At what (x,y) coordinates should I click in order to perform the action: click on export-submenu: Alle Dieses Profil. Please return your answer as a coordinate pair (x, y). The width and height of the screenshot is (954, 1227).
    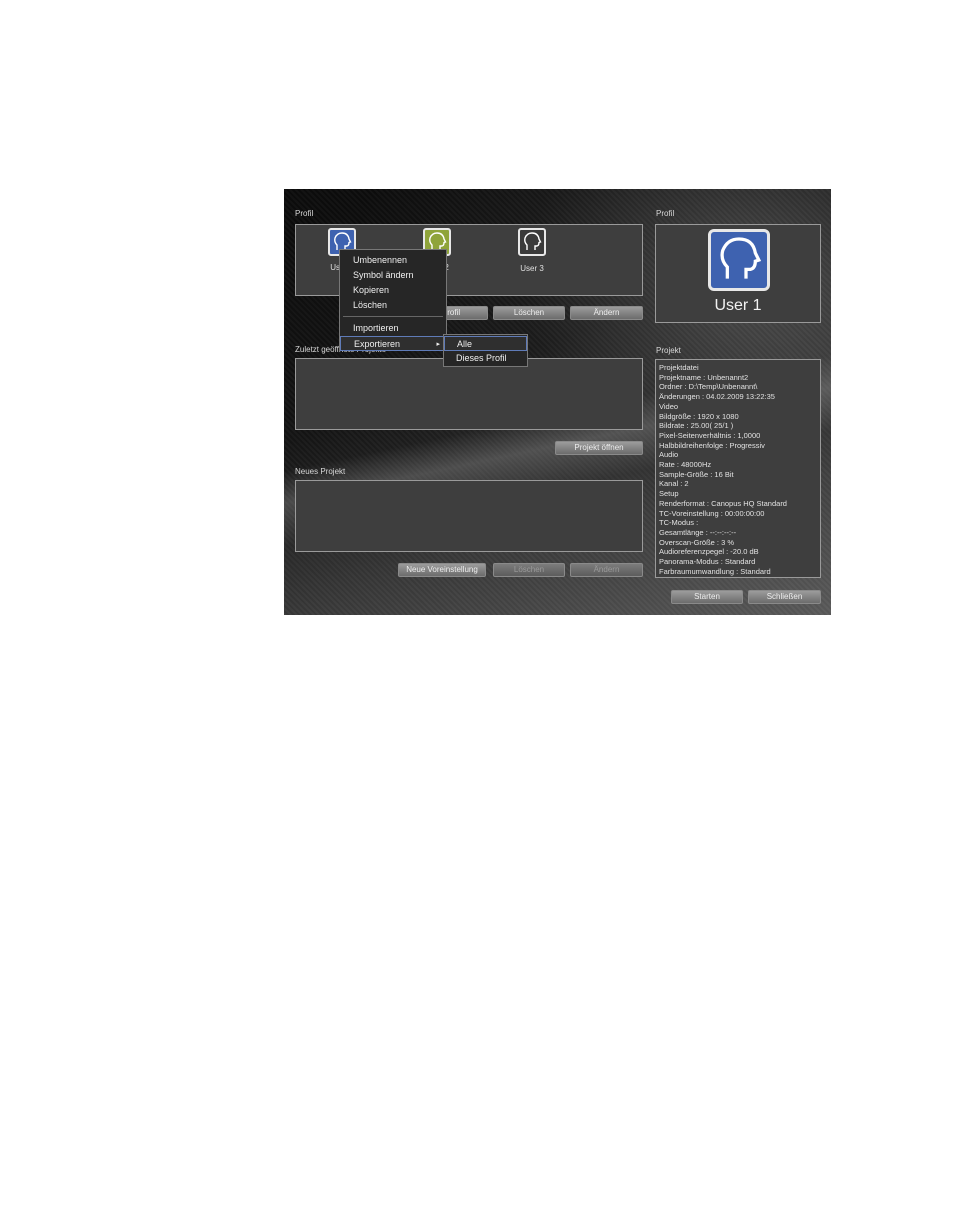
    Looking at the image, I should click on (485, 350).